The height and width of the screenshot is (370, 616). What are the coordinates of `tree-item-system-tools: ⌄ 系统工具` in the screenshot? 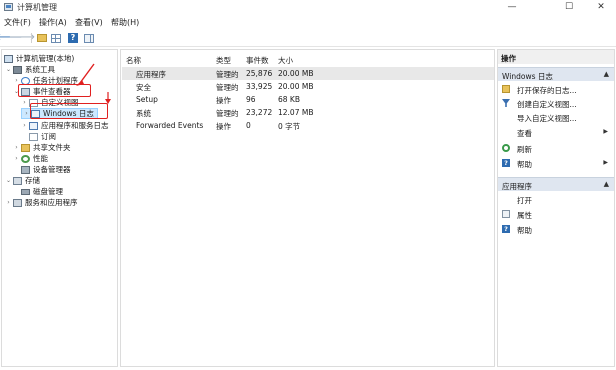 It's located at (30, 69).